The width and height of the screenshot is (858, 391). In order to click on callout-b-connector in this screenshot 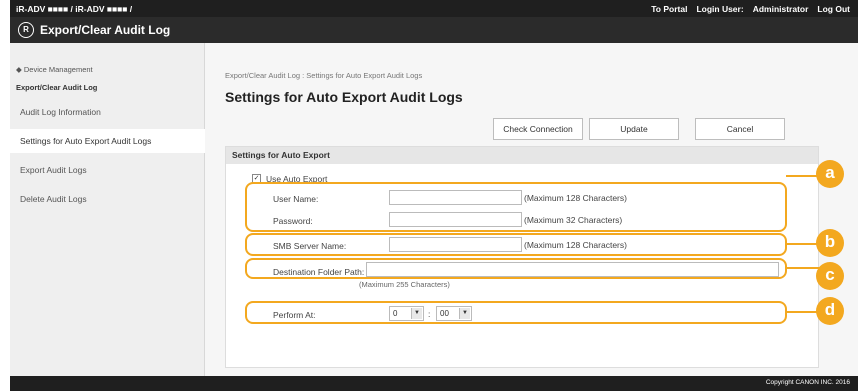, I will do `click(803, 244)`.